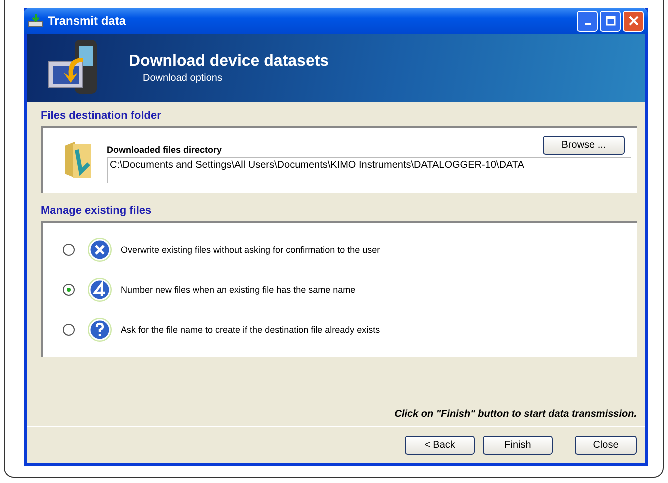 Image resolution: width=668 pixels, height=483 pixels. I want to click on close-button, so click(633, 21).